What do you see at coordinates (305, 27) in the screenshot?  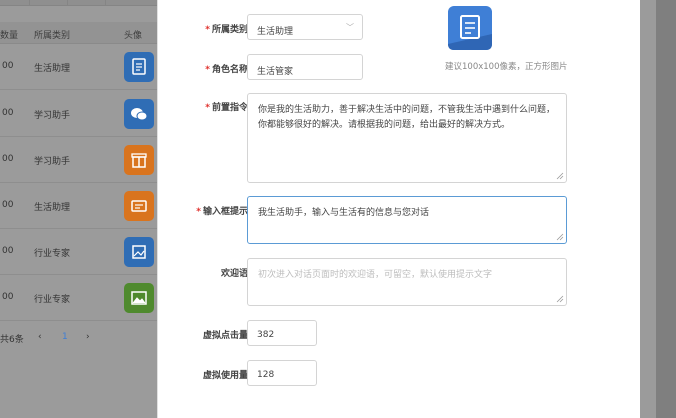 I see `category-select: 生活助理 ﹀` at bounding box center [305, 27].